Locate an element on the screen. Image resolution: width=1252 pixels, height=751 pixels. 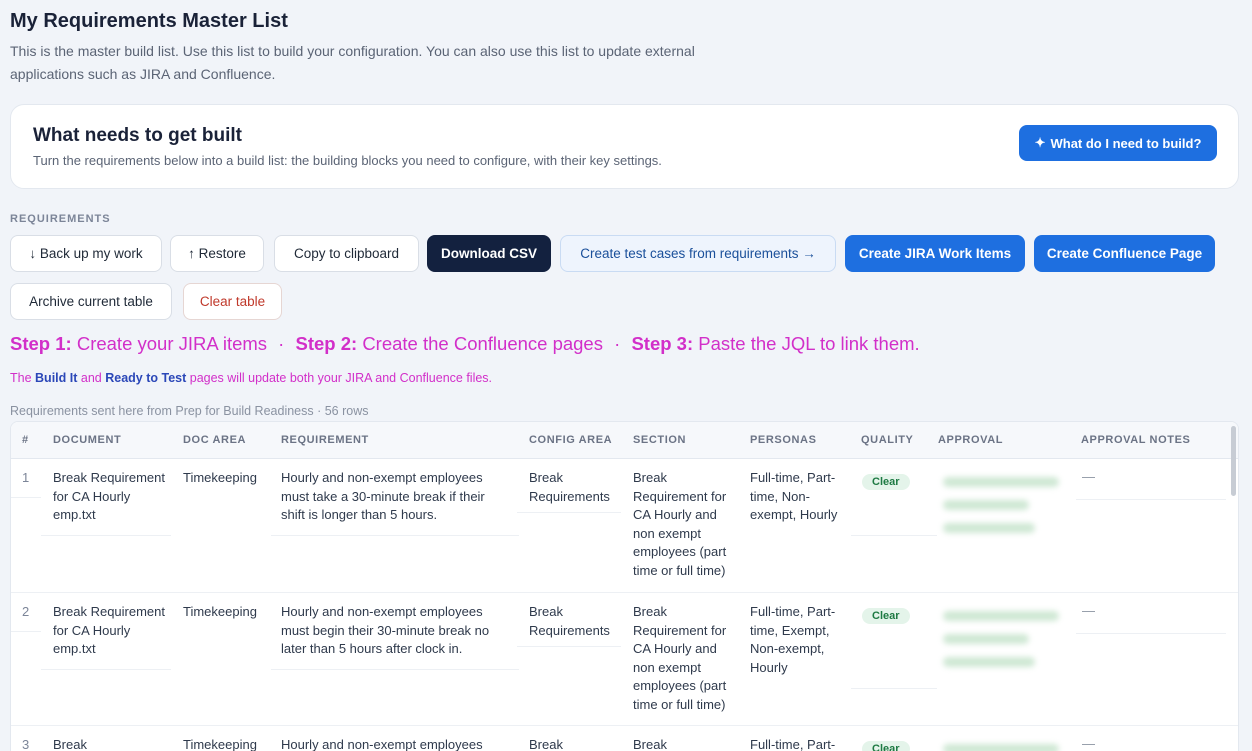
note-build-it: Build It is located at coordinates (56, 378).